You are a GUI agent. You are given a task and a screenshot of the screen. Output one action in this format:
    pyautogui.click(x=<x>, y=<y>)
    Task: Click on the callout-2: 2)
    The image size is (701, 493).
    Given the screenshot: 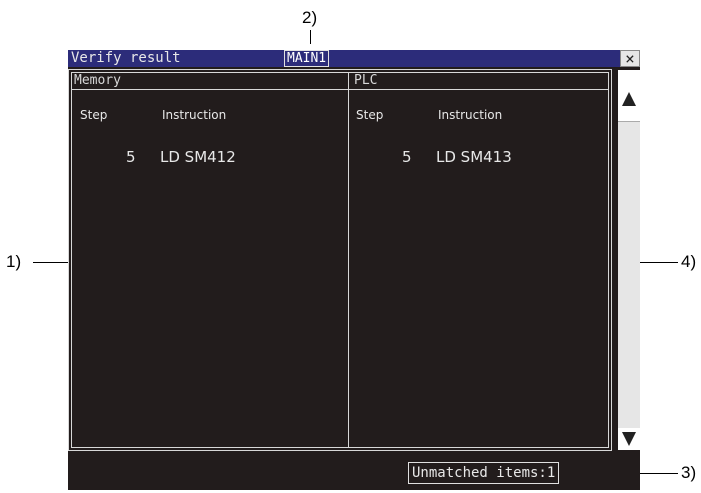 What is the action you would take?
    pyautogui.click(x=310, y=17)
    